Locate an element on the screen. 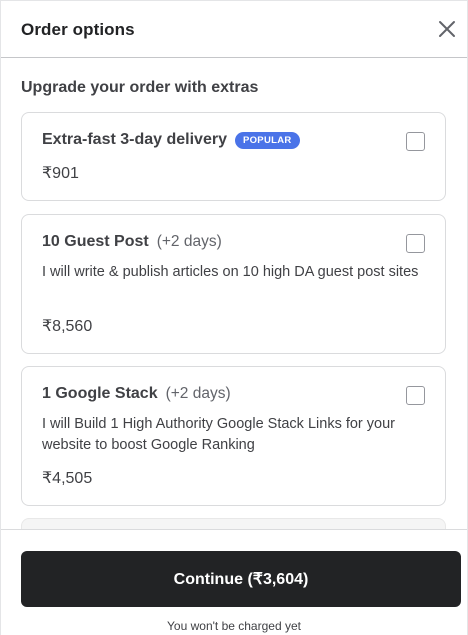  popular-badge: POPULAR is located at coordinates (267, 140).